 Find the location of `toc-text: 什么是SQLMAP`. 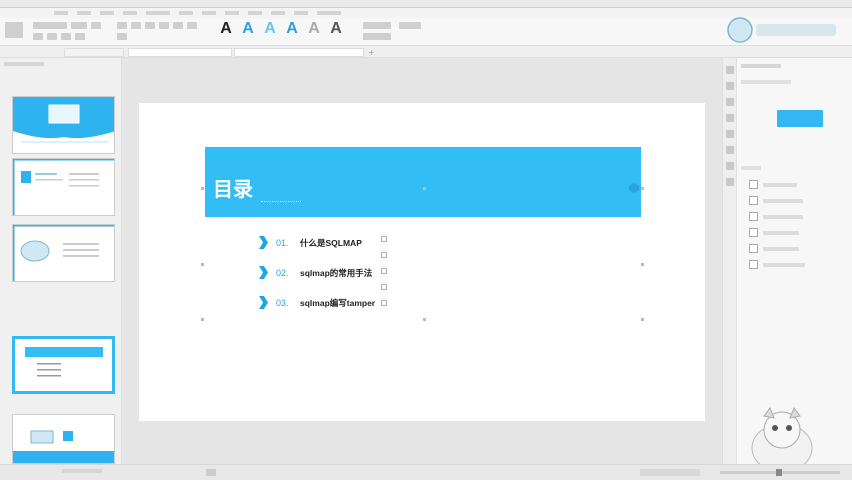

toc-text: 什么是SQLMAP is located at coordinates (331, 242).